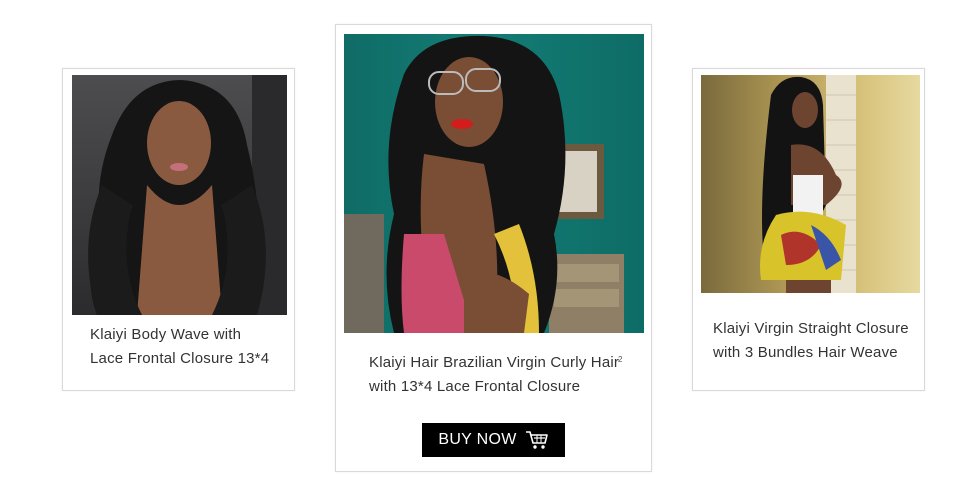 This screenshot has width=960, height=477. Describe the element at coordinates (805, 352) in the screenshot. I see `product-title-line: with 3 Bundles Hair Weave` at that location.